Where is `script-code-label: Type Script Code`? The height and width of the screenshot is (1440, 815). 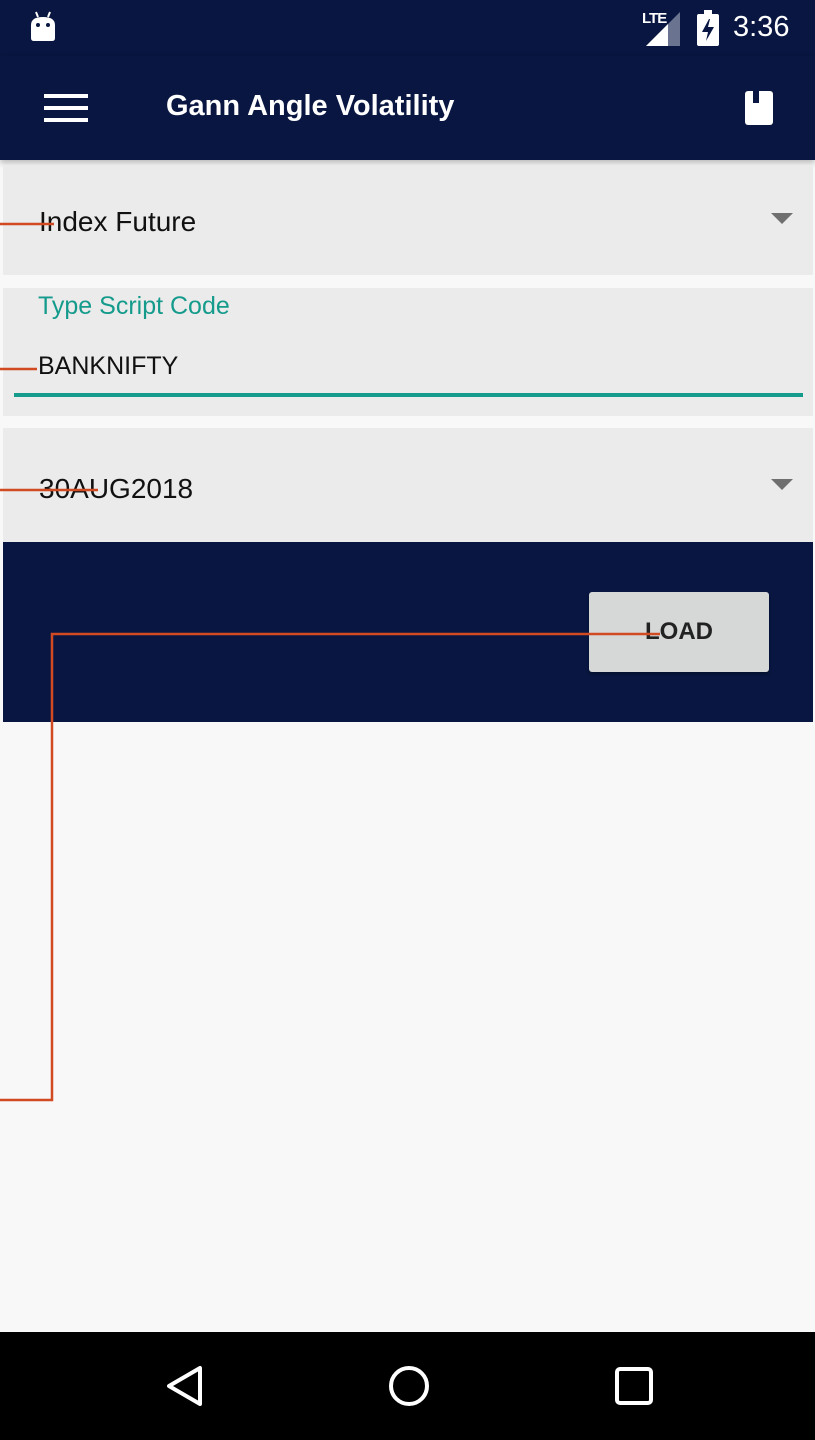
script-code-label: Type Script Code is located at coordinates (134, 306).